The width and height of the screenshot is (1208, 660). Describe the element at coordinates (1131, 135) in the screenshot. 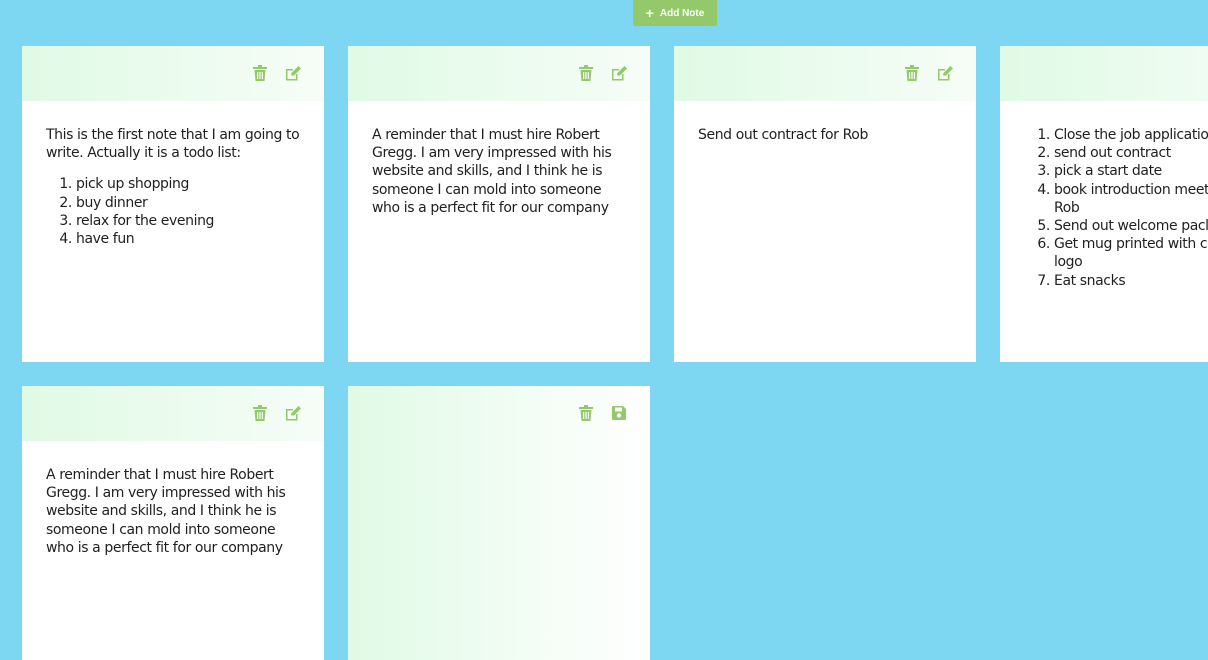

I see `list-item: Close the job applicatio` at that location.